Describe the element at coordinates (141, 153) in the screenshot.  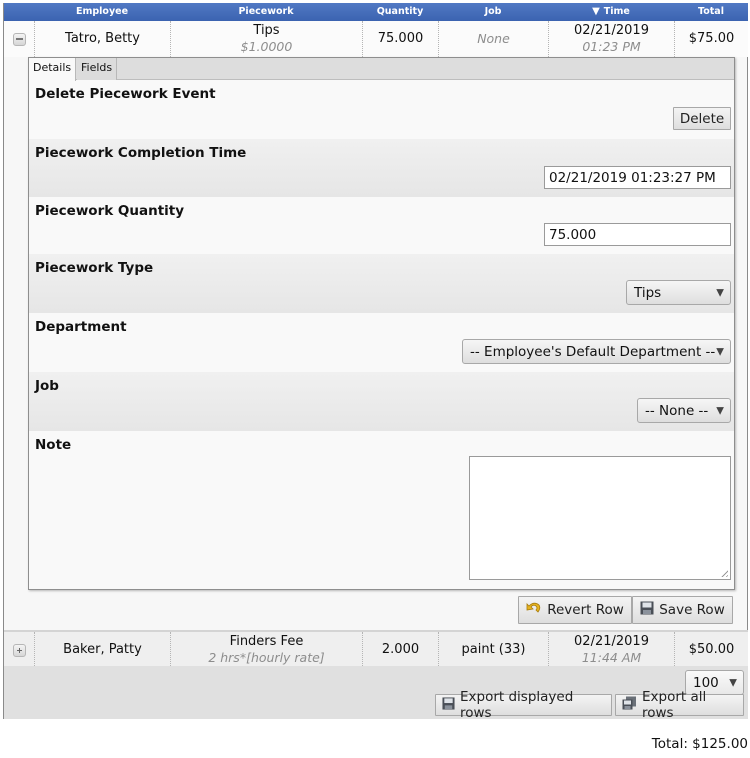
I see `completion-time-label: Piecework Completion Time` at that location.